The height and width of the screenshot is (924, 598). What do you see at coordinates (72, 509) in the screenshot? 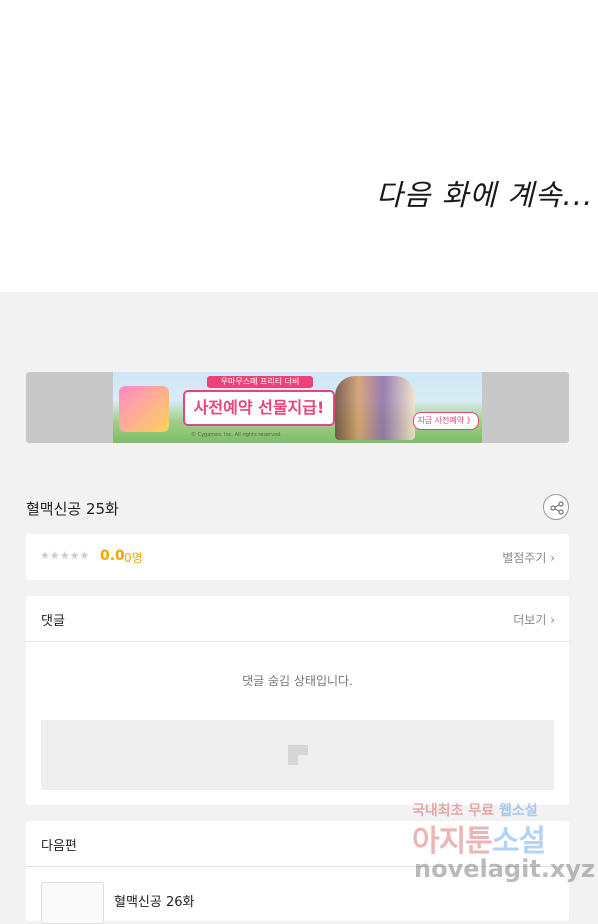
I see `episode-title: 혈맥신공 25화` at bounding box center [72, 509].